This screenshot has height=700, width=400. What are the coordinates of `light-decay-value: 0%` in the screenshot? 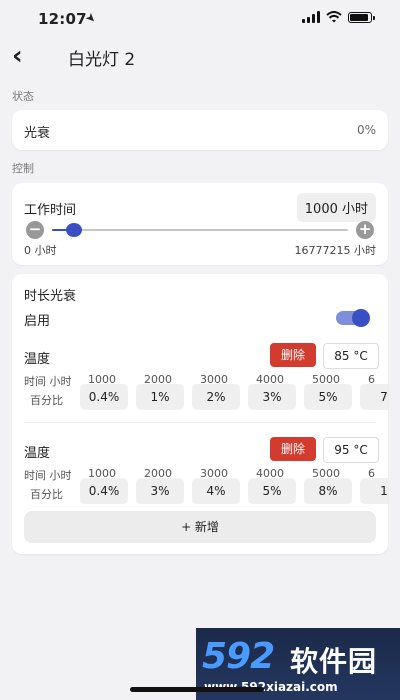 It's located at (366, 130).